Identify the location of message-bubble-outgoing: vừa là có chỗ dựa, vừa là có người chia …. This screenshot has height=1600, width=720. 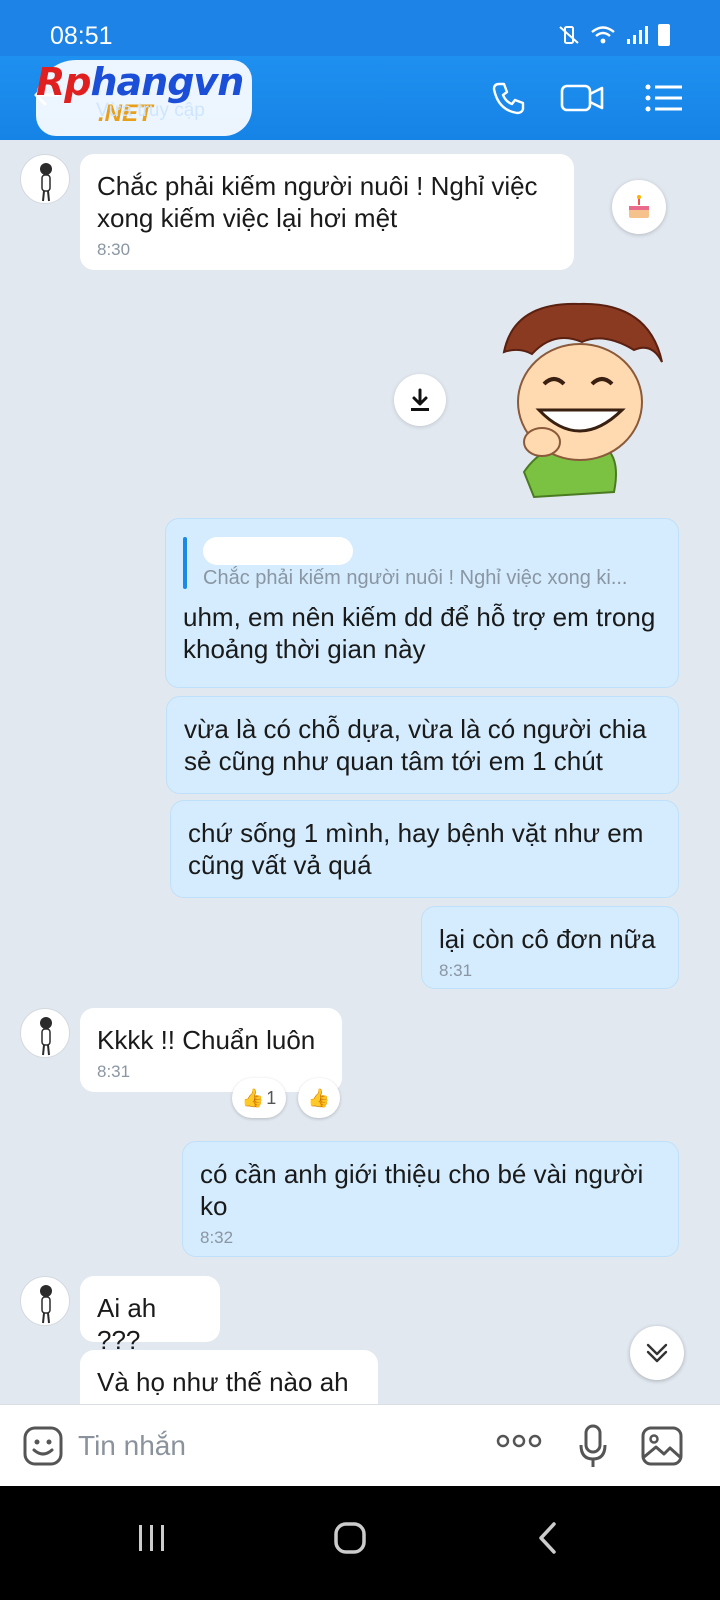
(422, 745).